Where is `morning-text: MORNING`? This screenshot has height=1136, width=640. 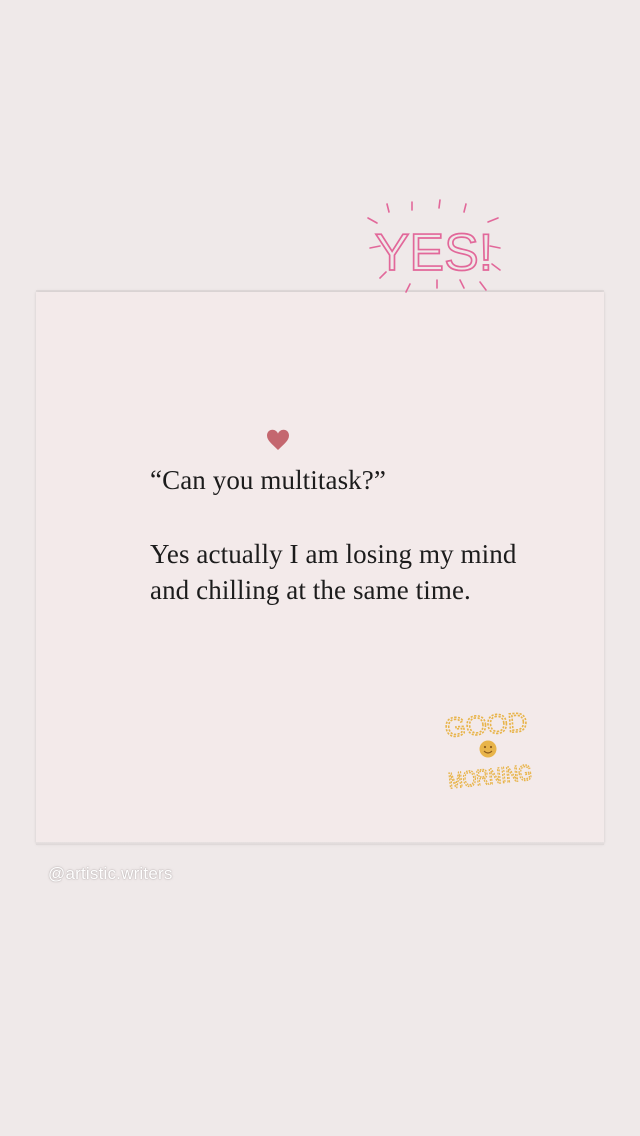 morning-text: MORNING is located at coordinates (490, 777).